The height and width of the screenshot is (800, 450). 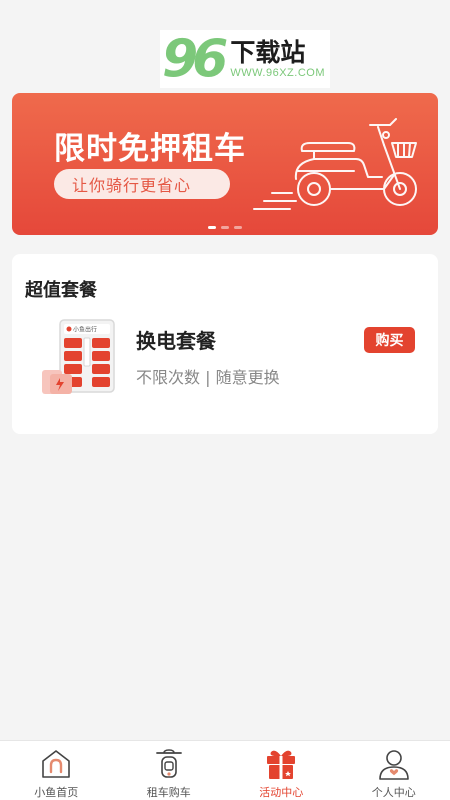 I want to click on user-icon, so click(x=394, y=764).